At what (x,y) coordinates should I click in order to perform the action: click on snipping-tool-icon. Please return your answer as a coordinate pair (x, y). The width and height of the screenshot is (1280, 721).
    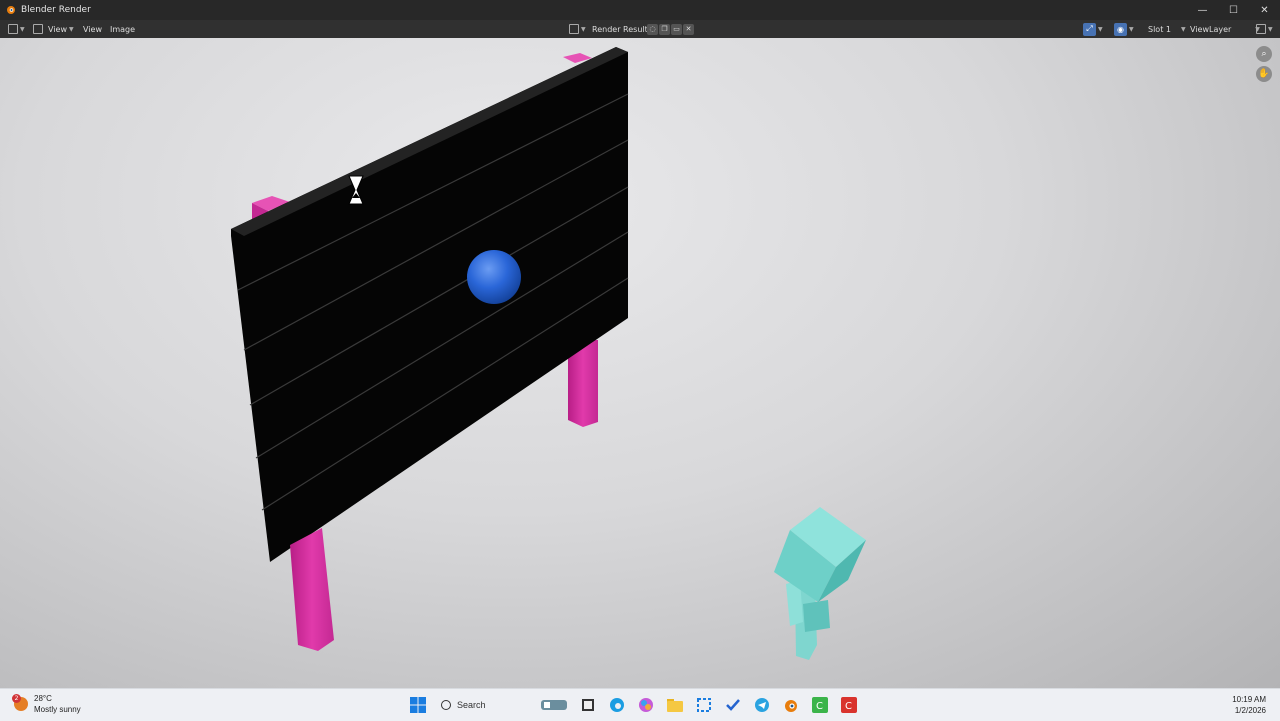
    Looking at the image, I should click on (704, 705).